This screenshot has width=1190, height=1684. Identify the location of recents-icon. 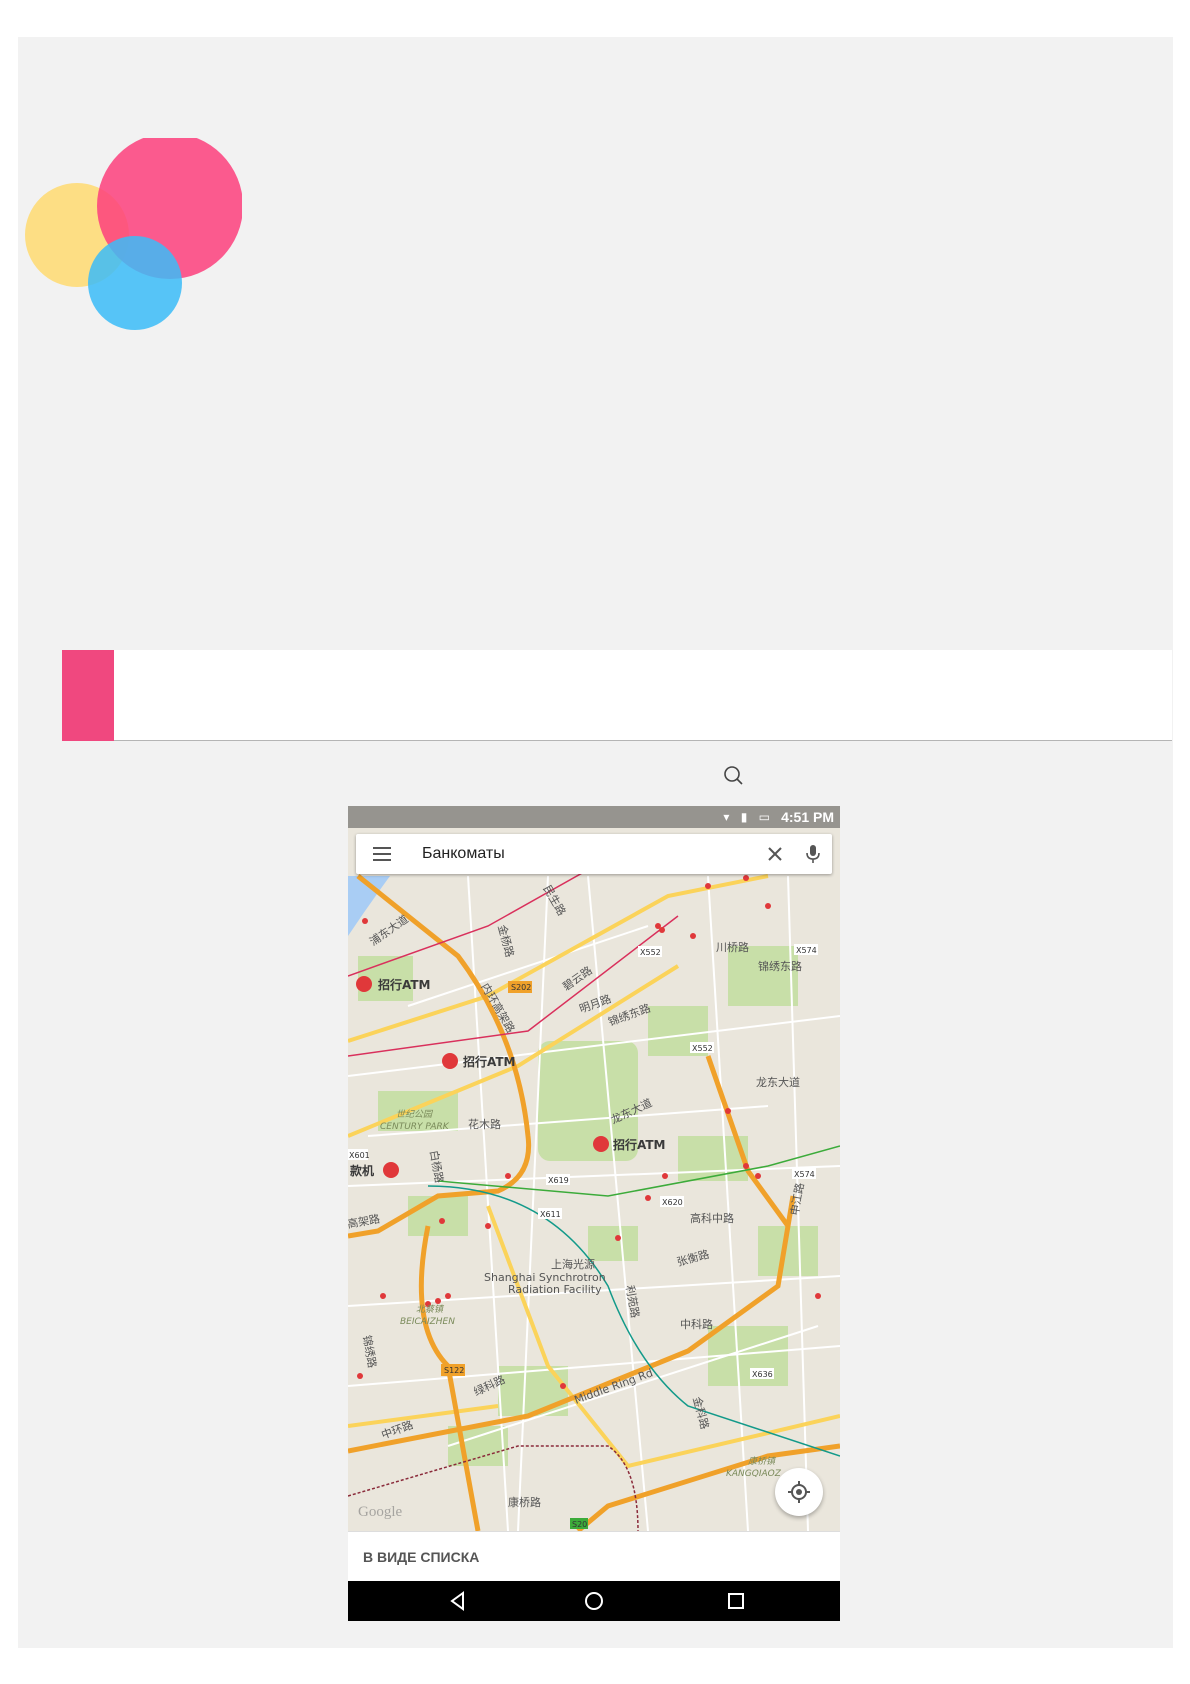
(736, 1601).